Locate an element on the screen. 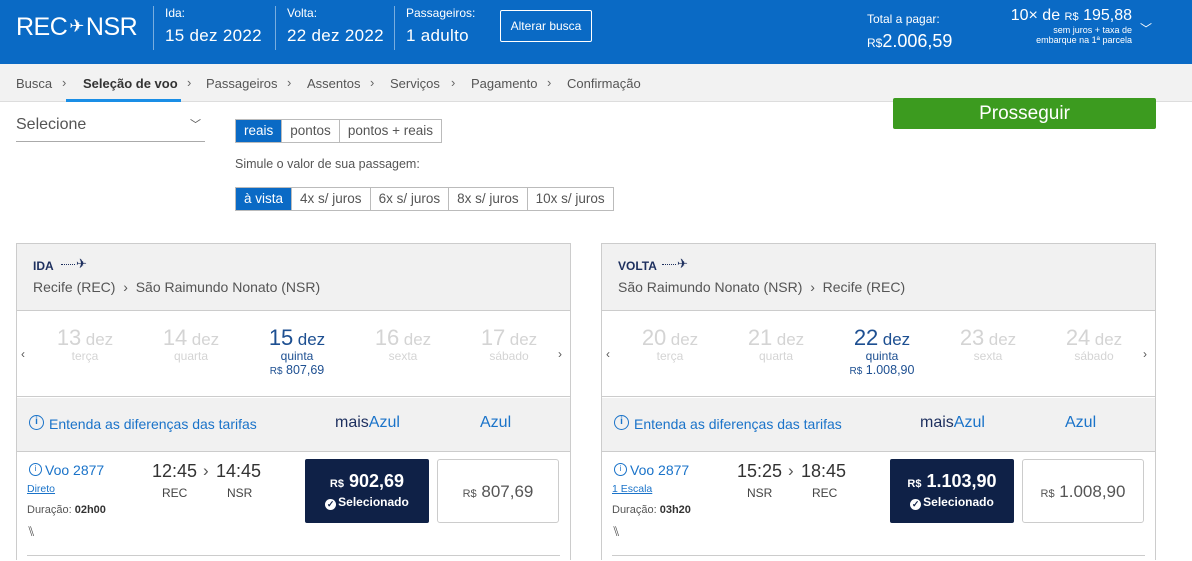  arrival-time: 18:45 is located at coordinates (824, 471).